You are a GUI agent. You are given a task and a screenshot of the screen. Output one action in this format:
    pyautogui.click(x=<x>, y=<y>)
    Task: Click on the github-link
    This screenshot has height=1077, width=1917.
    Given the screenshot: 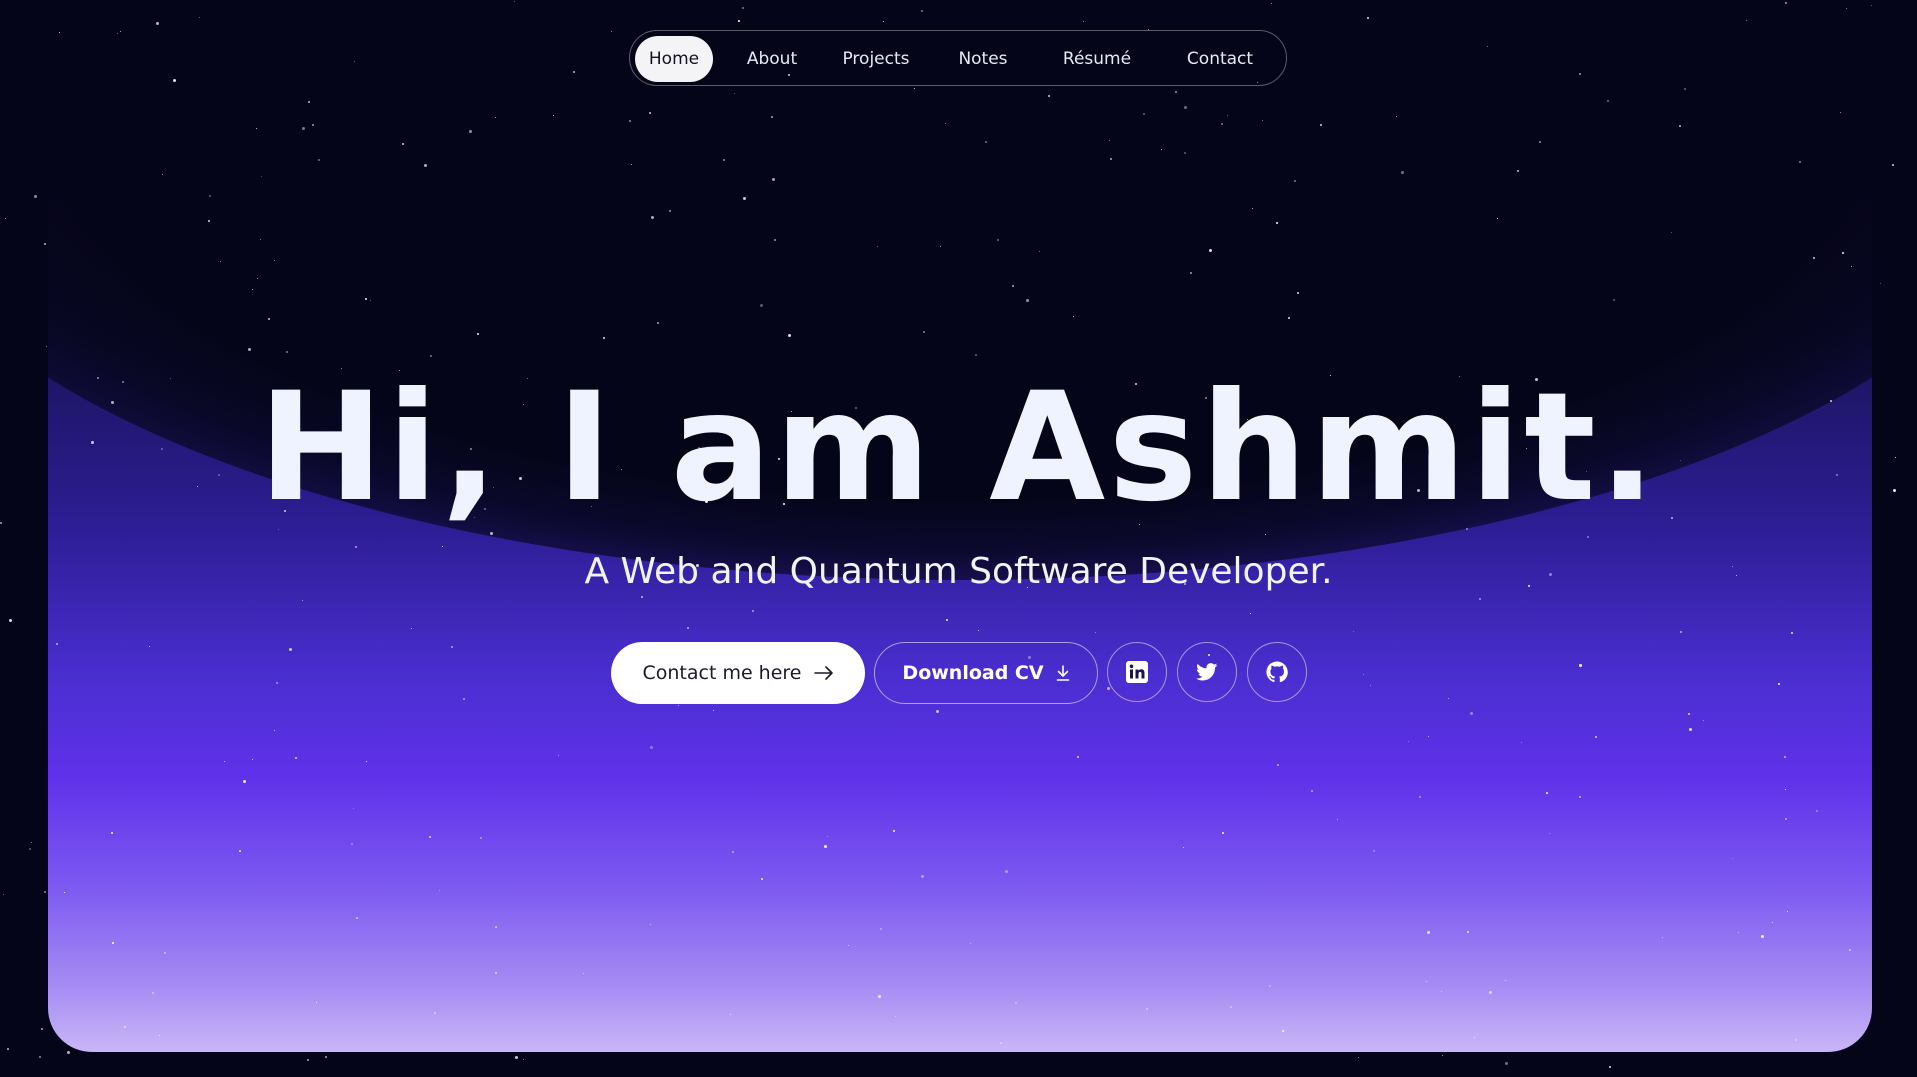 What is the action you would take?
    pyautogui.click(x=1277, y=672)
    